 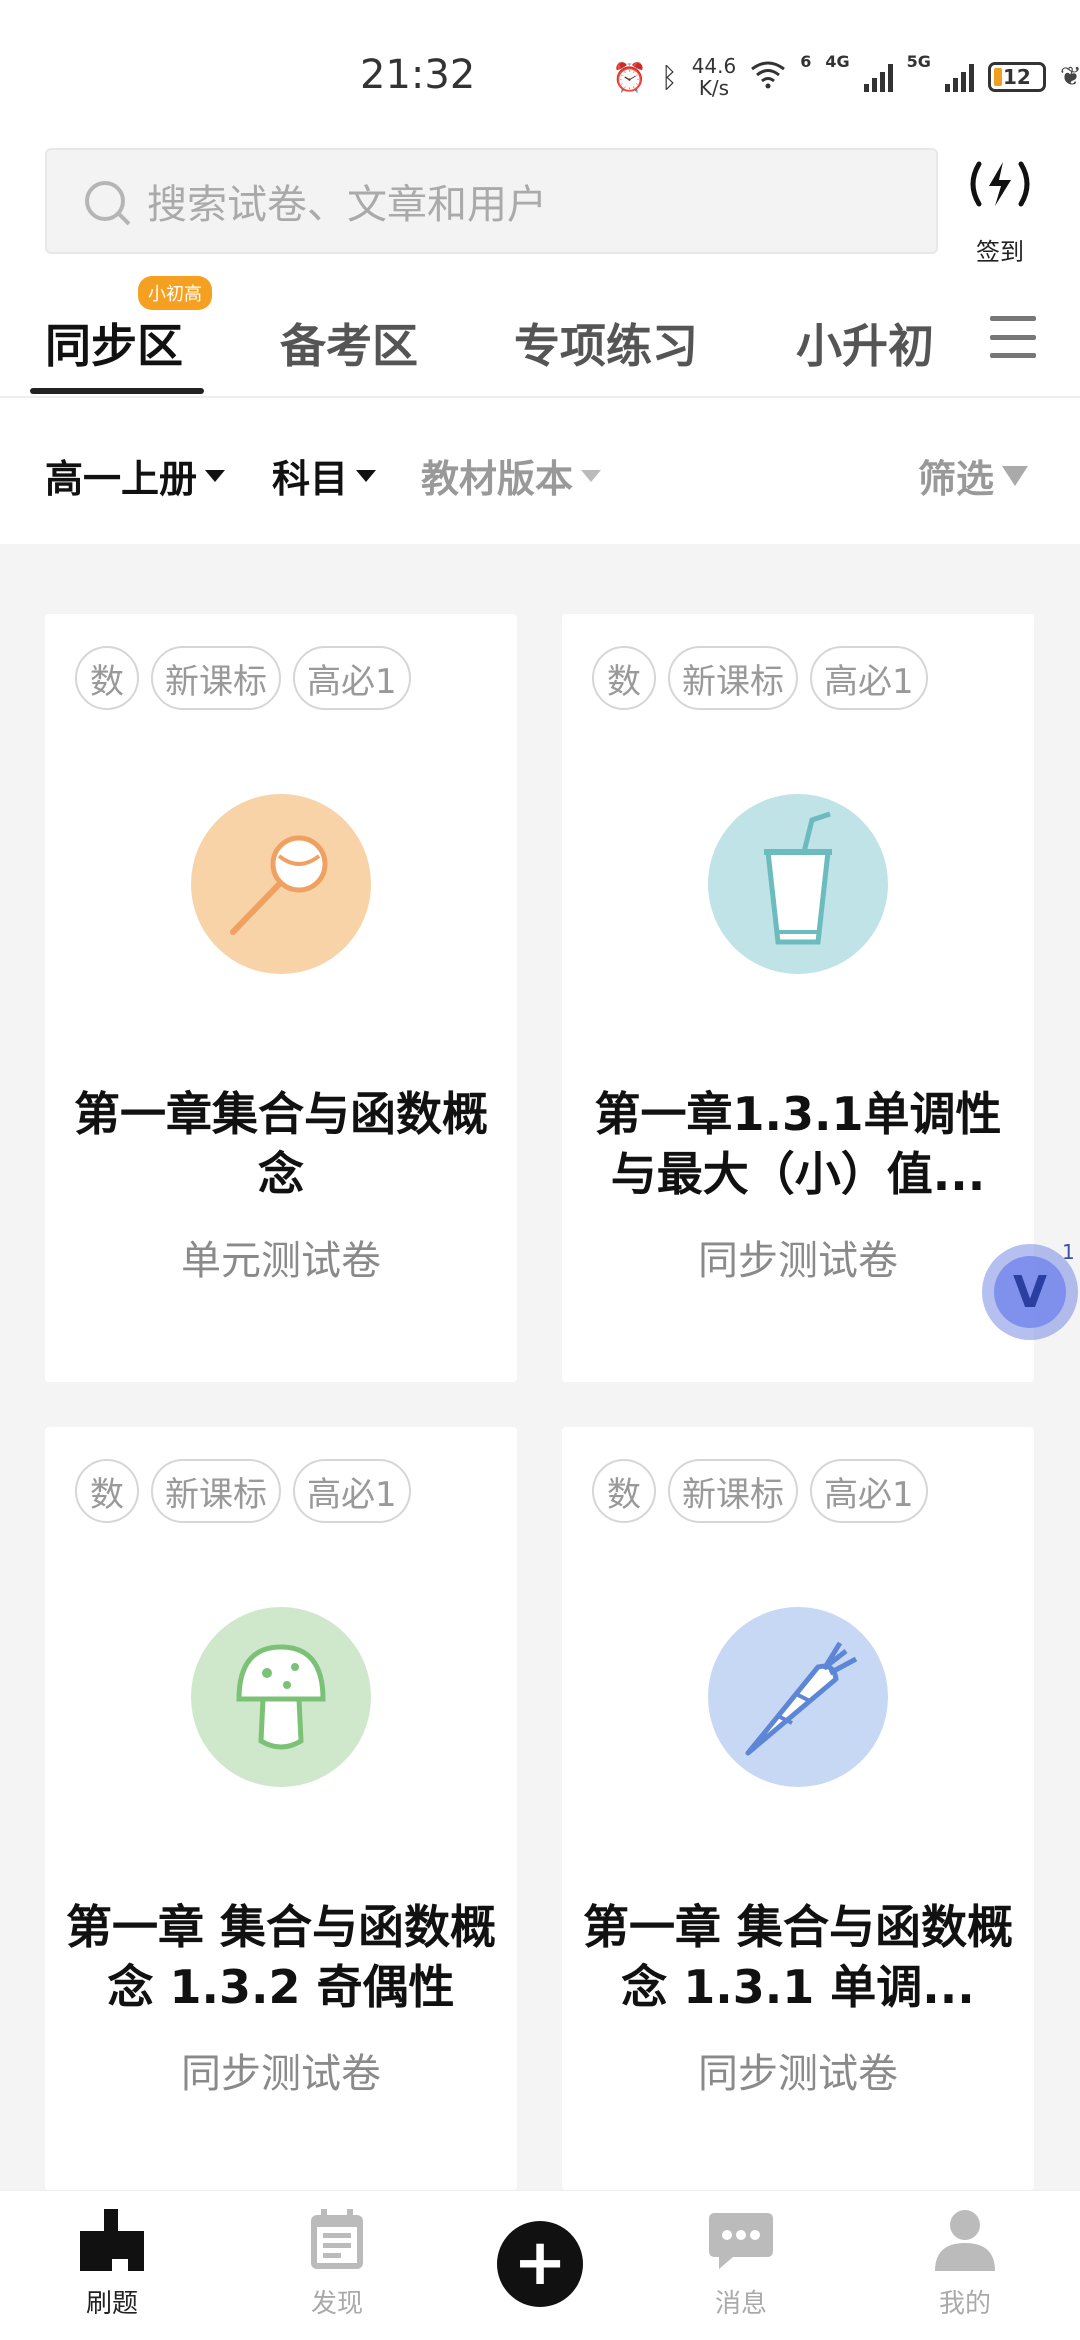 I want to click on tab-bar: 同步区 小初高 备考区 专项练习 小升初, so click(x=540, y=334).